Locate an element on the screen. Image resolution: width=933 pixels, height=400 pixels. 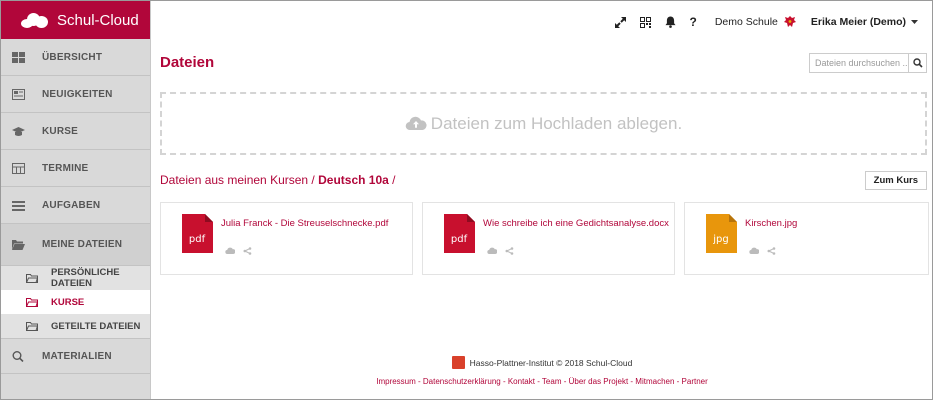
qr-code-button is located at coordinates (645, 22).